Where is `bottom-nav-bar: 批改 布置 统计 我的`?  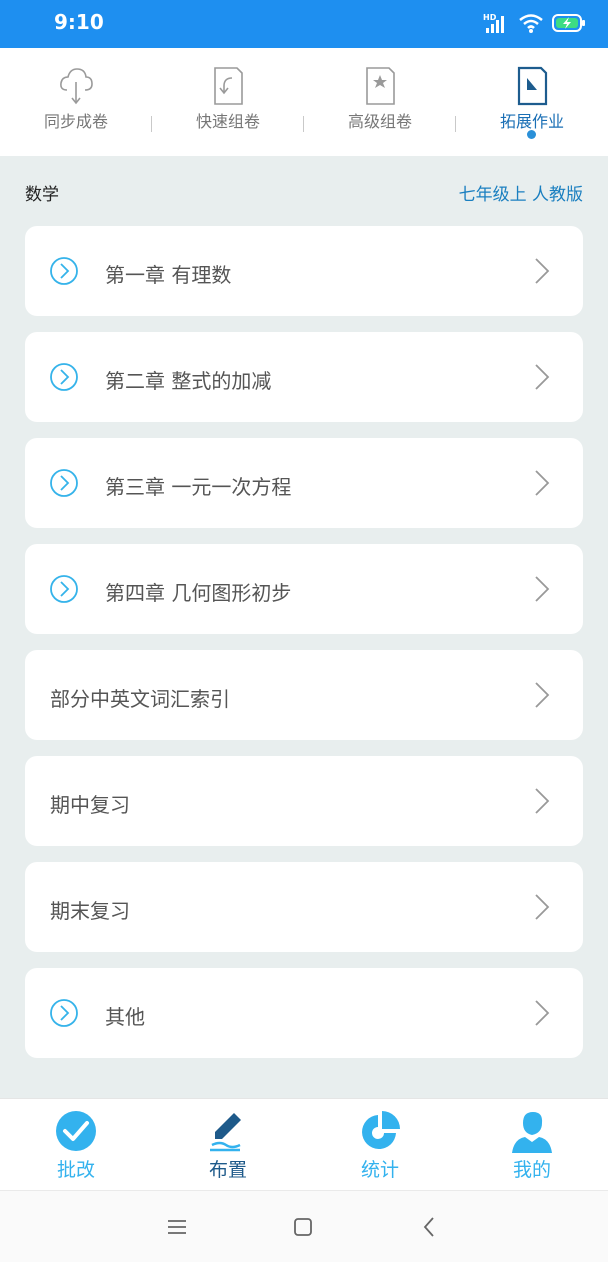
bottom-nav-bar: 批改 布置 统计 我的 is located at coordinates (304, 1144).